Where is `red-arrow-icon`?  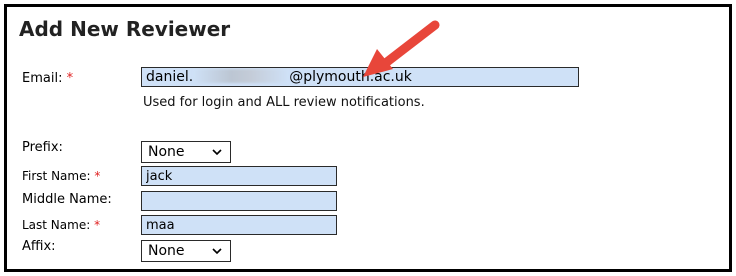
red-arrow-icon is located at coordinates (404, 54).